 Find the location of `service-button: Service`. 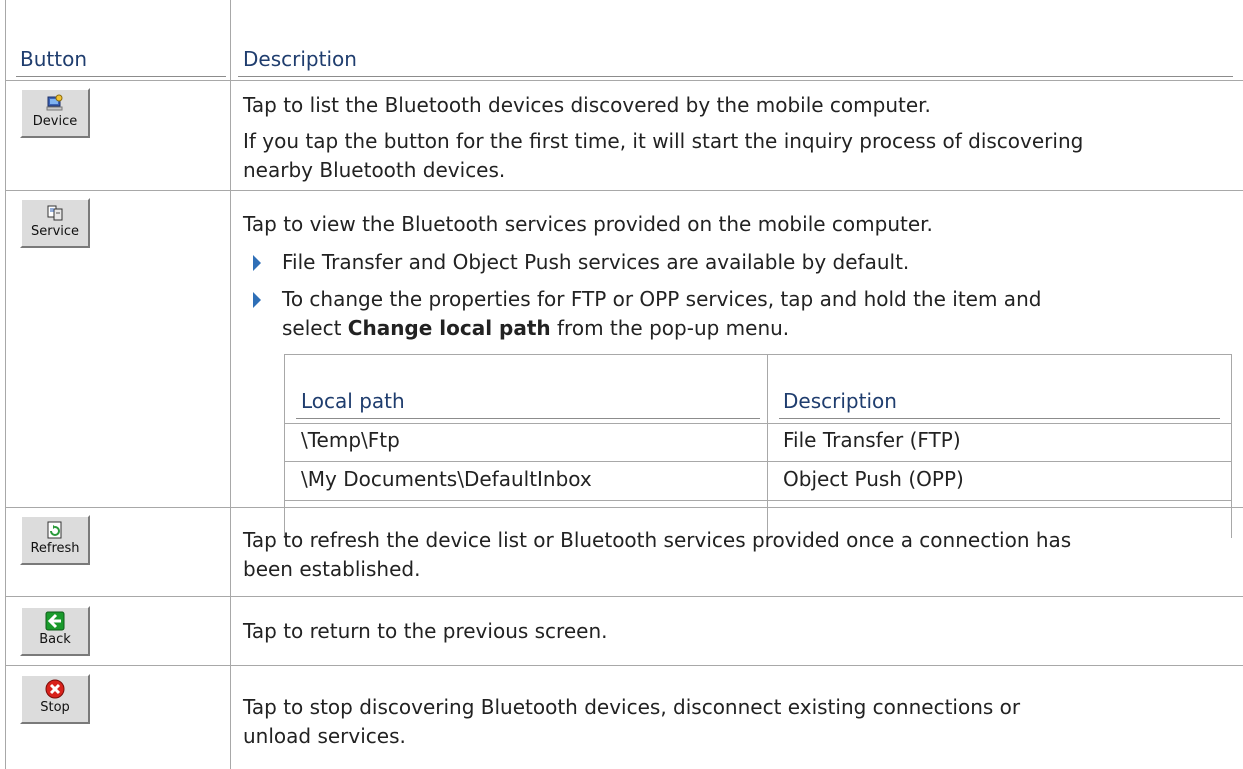

service-button: Service is located at coordinates (55, 223).